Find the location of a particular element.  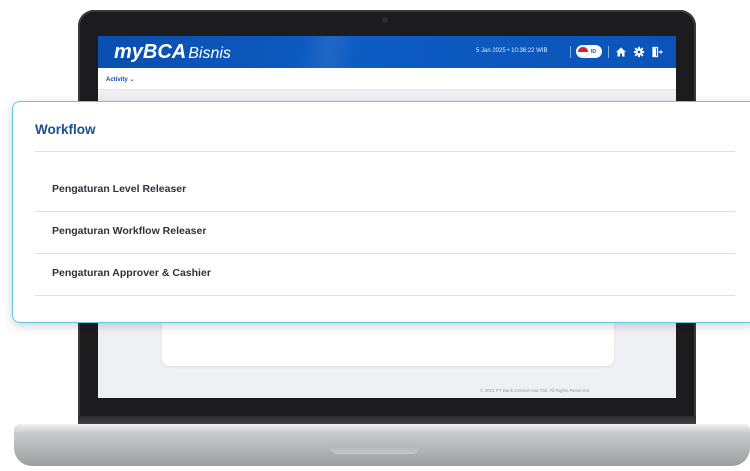

menu-item-workflow-releaser: Pengaturan Workflow Releaser is located at coordinates (385, 232).